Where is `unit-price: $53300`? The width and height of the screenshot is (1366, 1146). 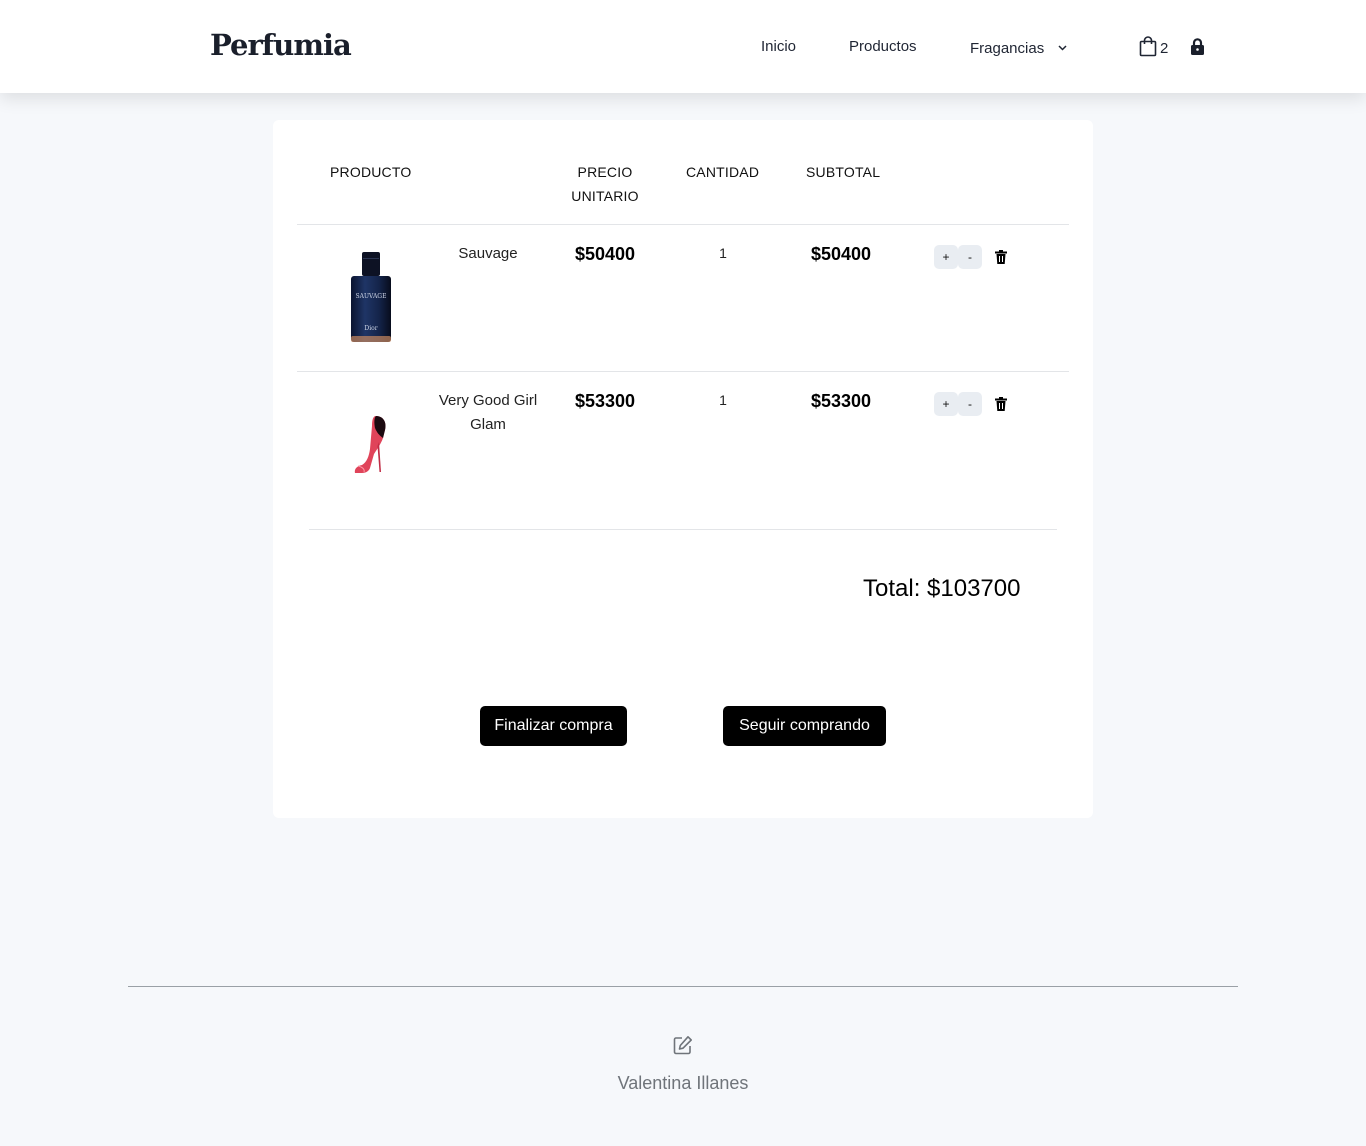 unit-price: $53300 is located at coordinates (605, 401).